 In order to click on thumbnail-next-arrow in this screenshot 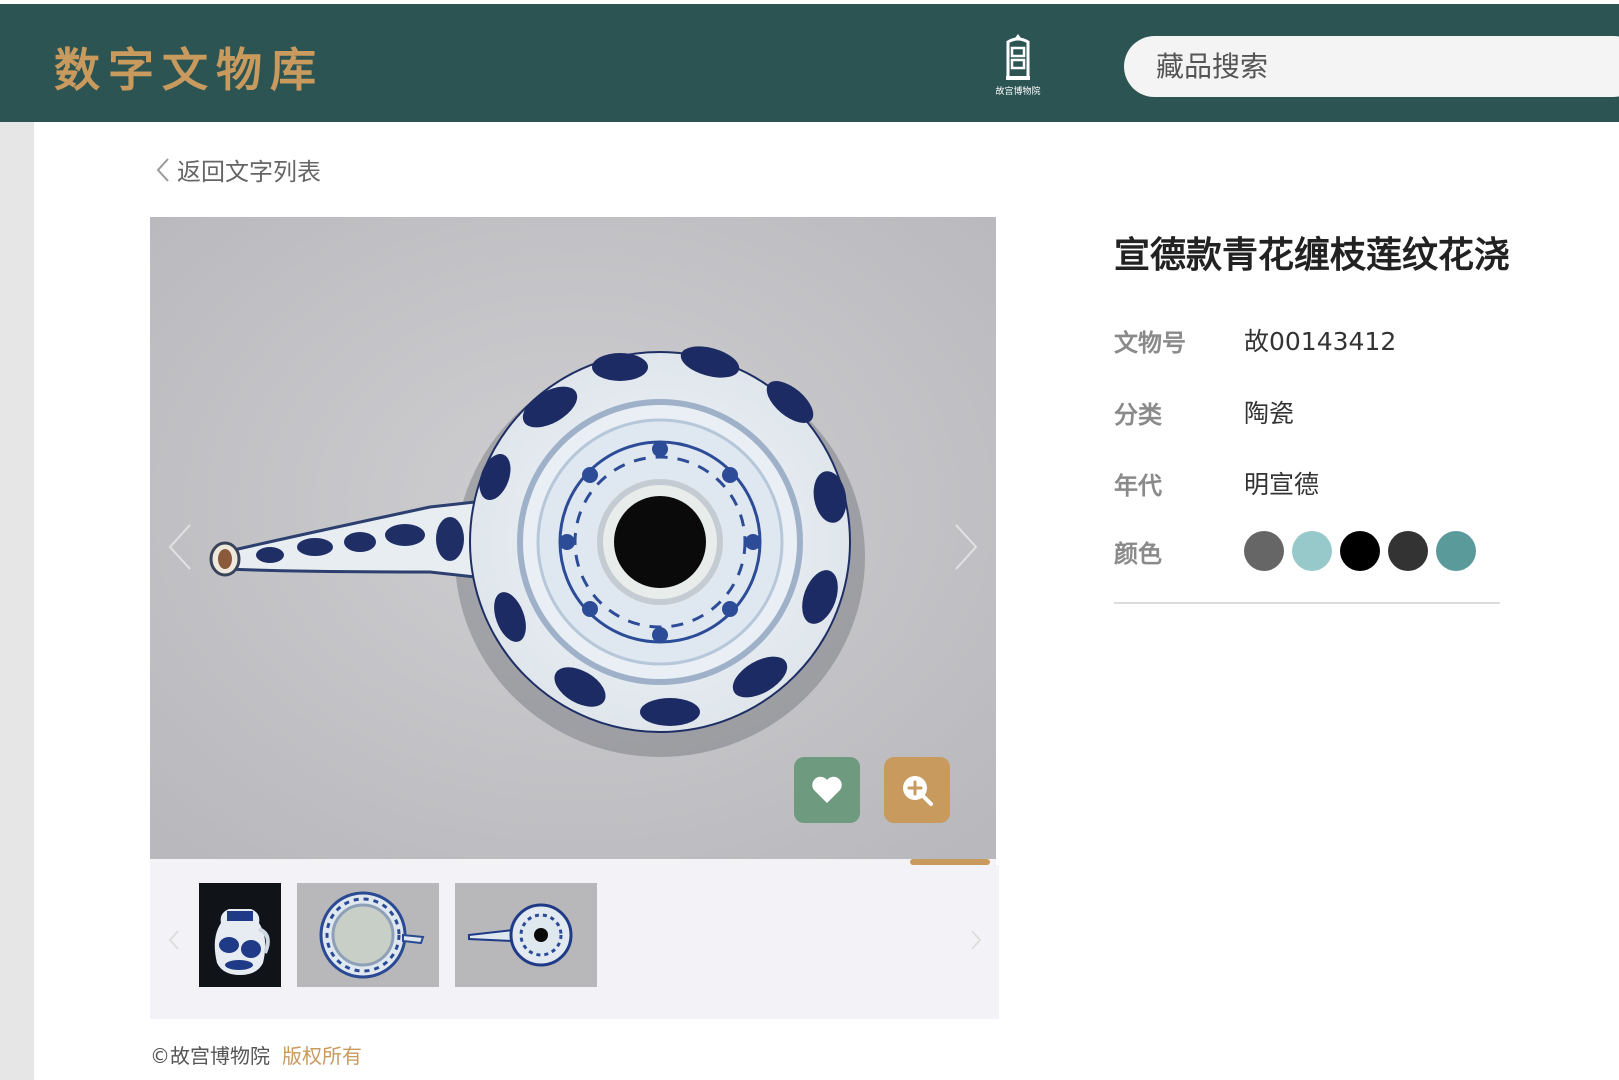, I will do `click(976, 940)`.